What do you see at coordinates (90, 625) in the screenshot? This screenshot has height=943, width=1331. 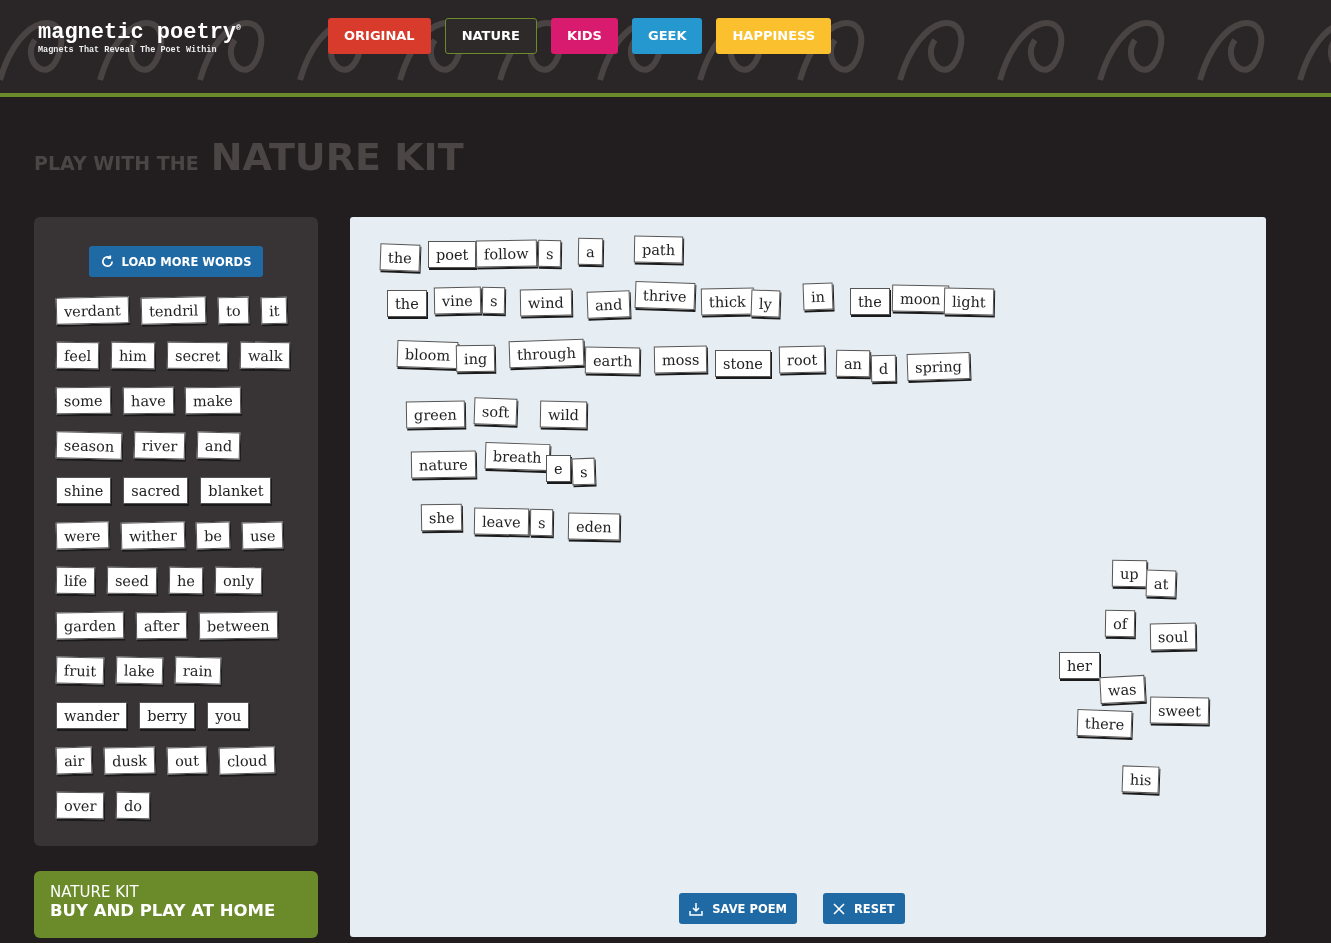 I see `word-magnet: garden` at bounding box center [90, 625].